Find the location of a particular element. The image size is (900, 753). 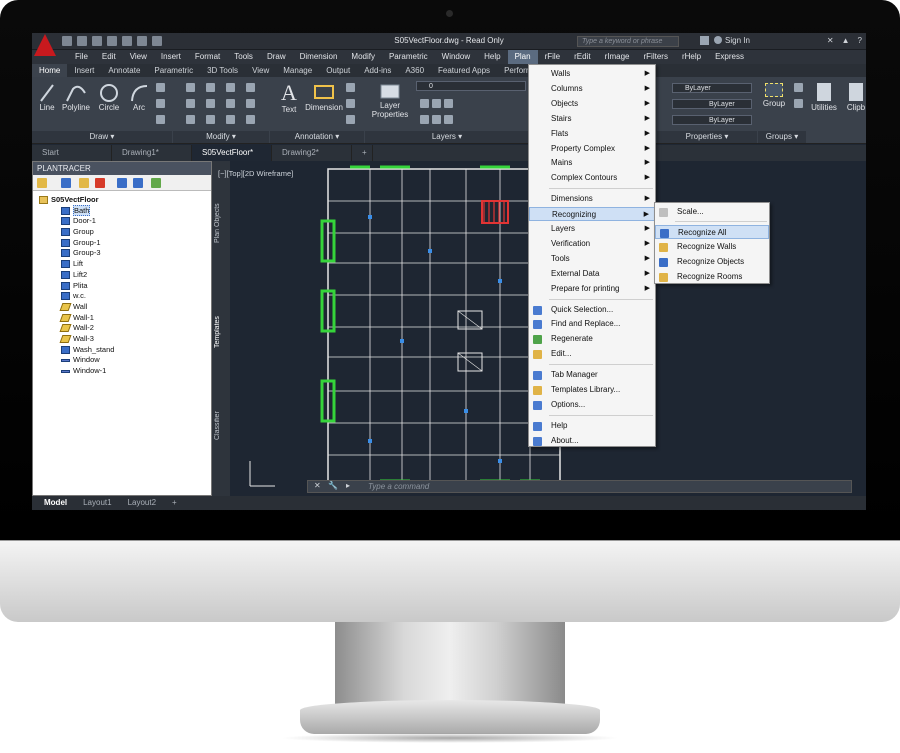

layout-tab-model: Model is located at coordinates (55, 503).